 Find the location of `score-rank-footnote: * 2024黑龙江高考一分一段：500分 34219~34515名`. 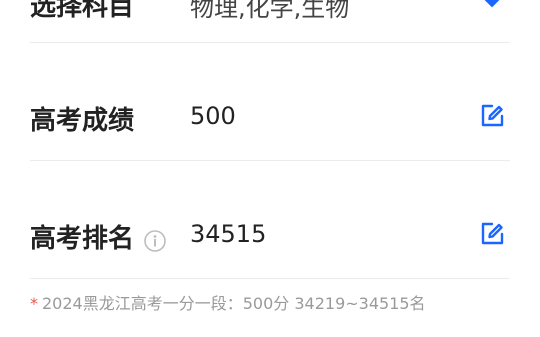

score-rank-footnote: * 2024黑龙江高考一分一段：500分 34219~34515名 is located at coordinates (228, 302).